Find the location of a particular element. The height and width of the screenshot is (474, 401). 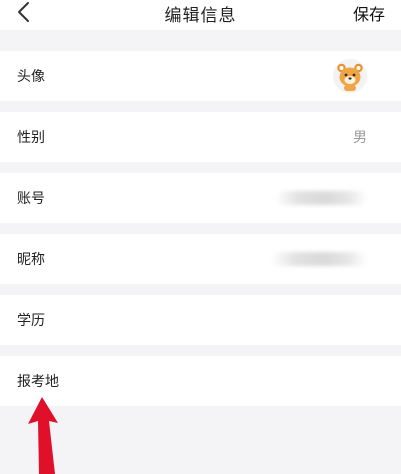

avatar is located at coordinates (350, 76).